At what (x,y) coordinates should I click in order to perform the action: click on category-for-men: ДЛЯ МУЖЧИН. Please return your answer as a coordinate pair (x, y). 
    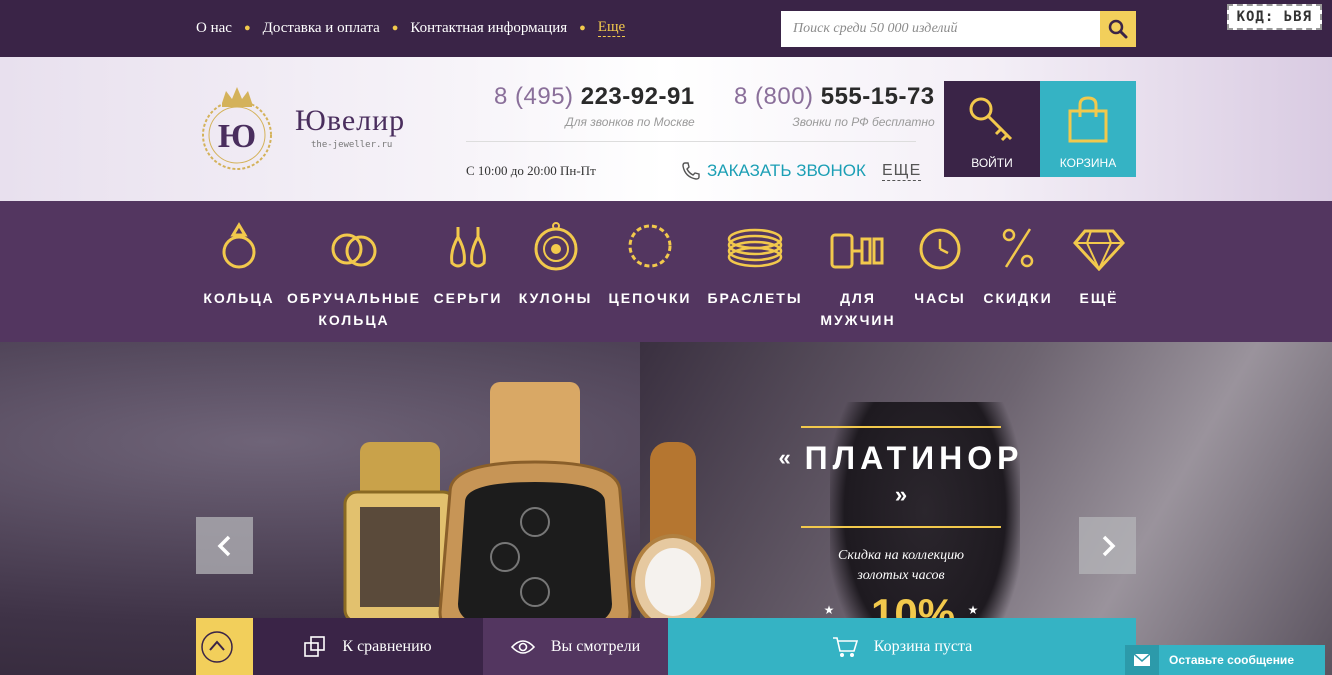
    Looking at the image, I should click on (858, 266).